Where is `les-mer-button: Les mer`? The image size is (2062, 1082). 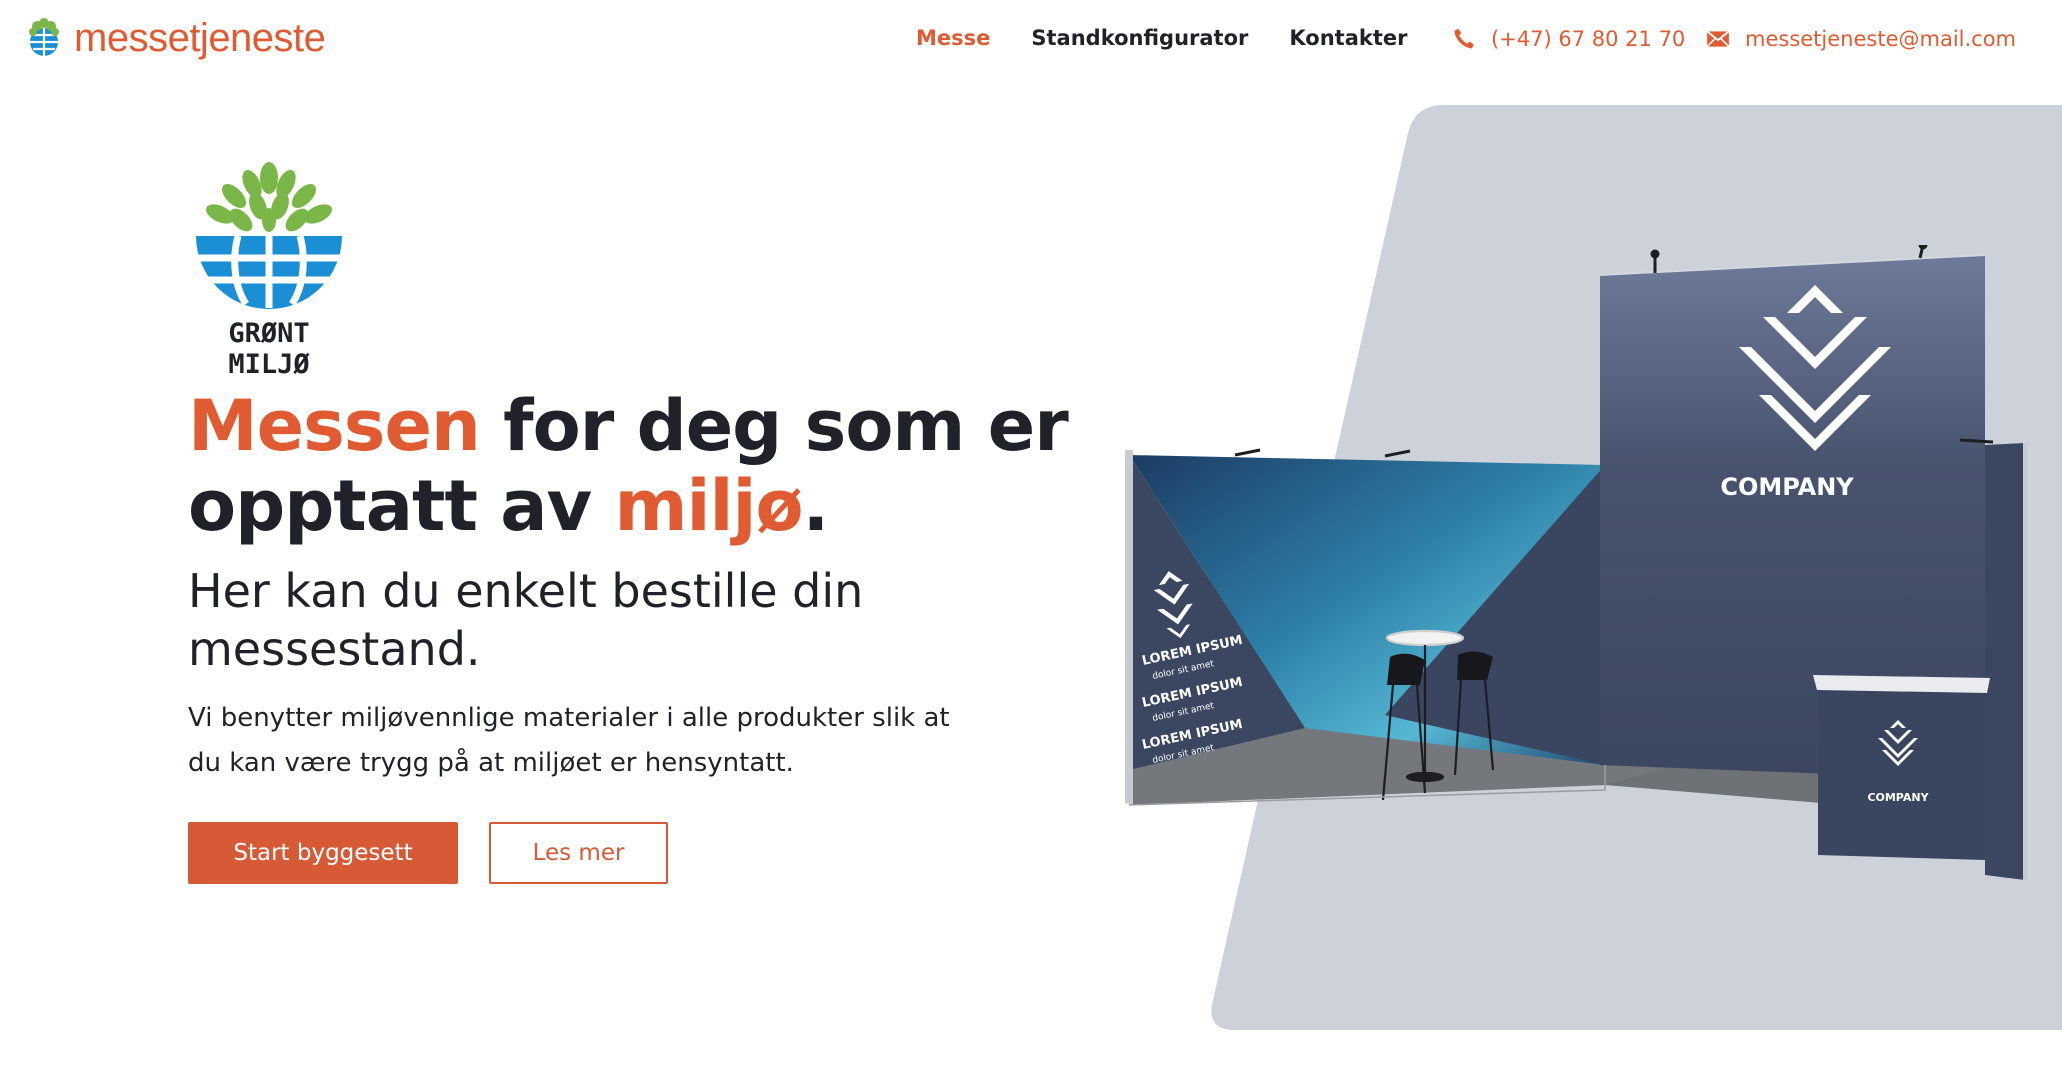
les-mer-button: Les mer is located at coordinates (578, 853).